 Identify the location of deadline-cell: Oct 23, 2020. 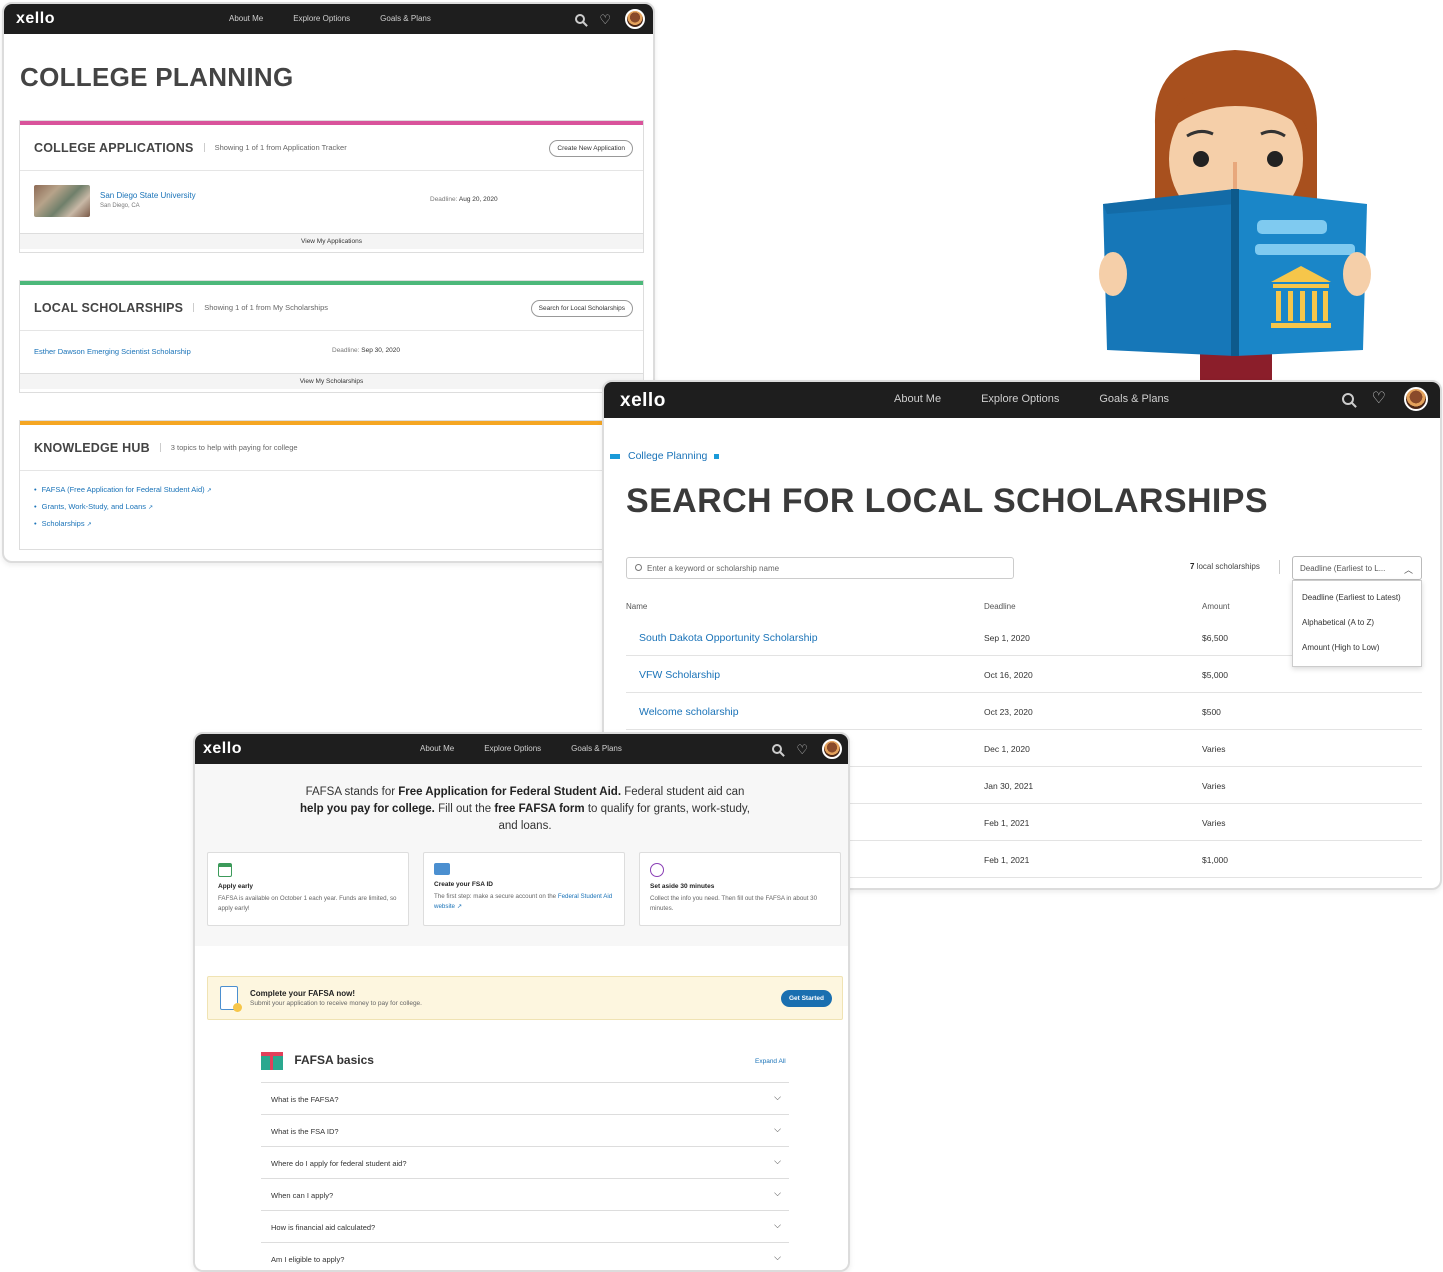
(1008, 712).